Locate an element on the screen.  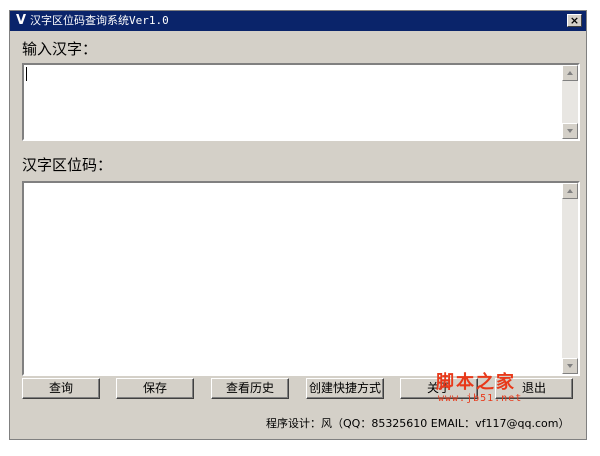
output-label: 汉字区位码： is located at coordinates (67, 165).